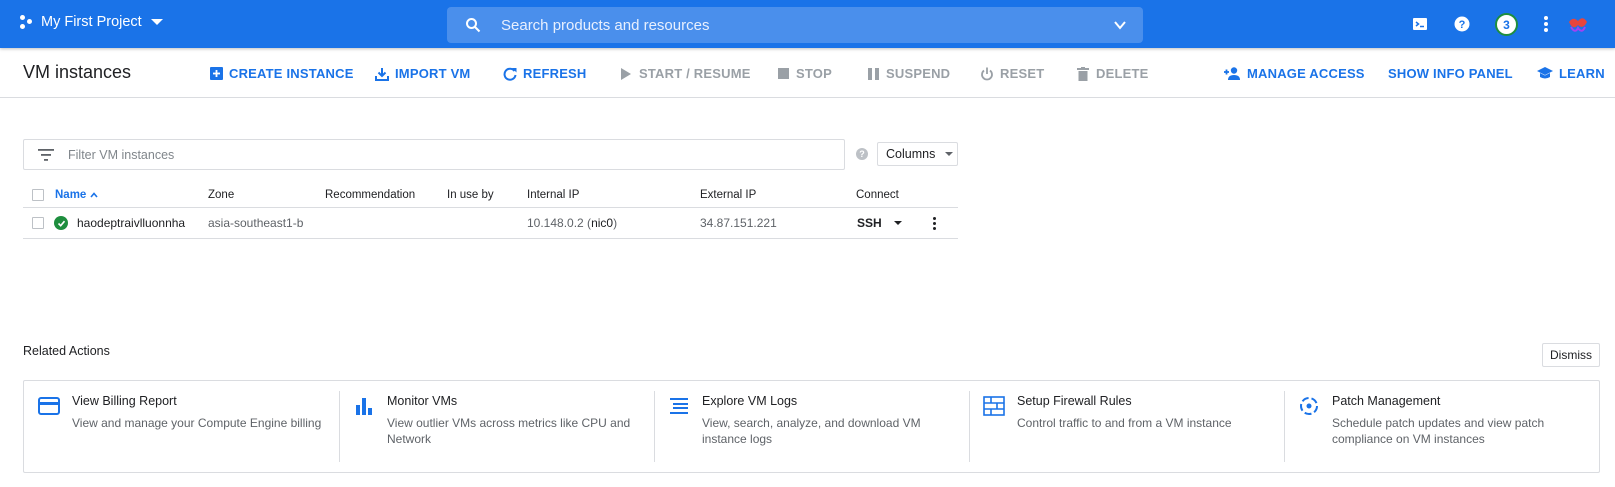 This screenshot has width=1615, height=487. Describe the element at coordinates (873, 74) in the screenshot. I see `pause-icon` at that location.